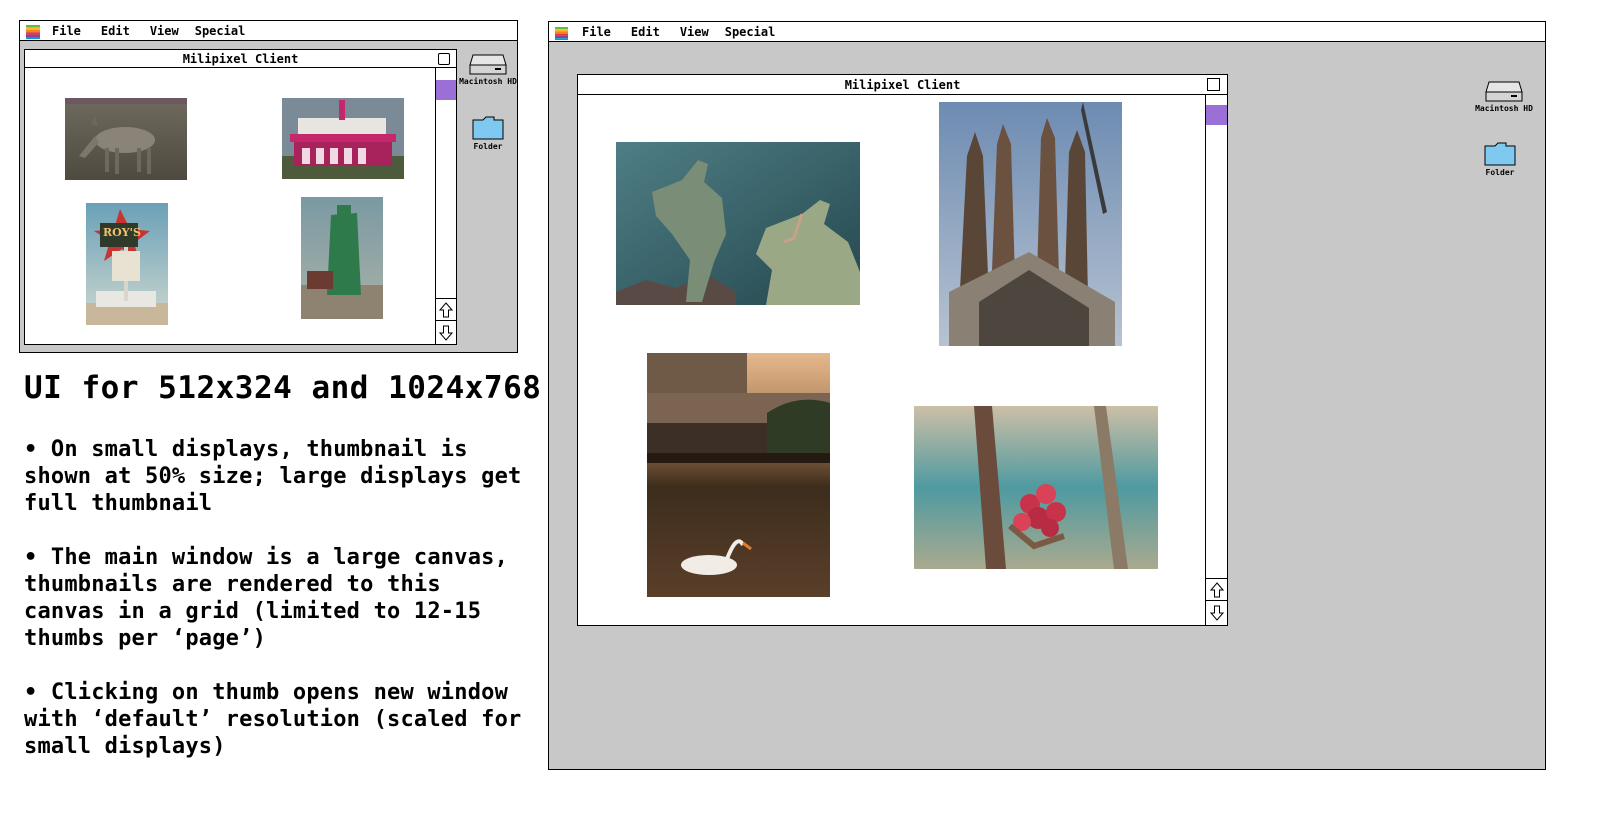 This screenshot has width=1609, height=822. I want to click on scroll-down-button-large, so click(1216, 612).